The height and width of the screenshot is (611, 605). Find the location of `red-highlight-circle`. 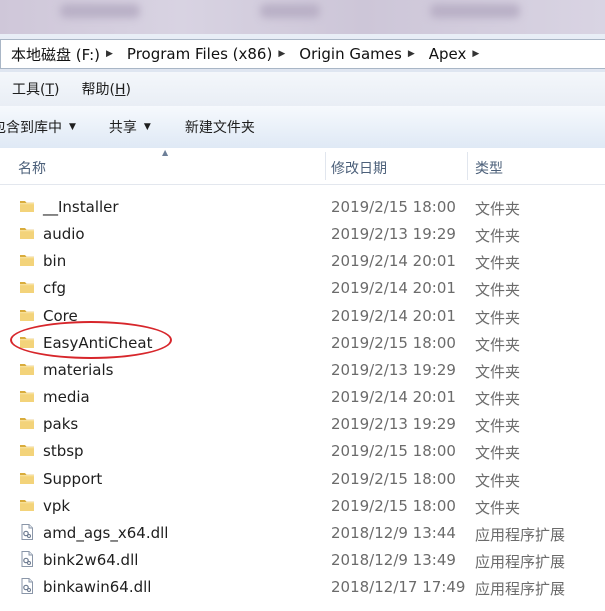

red-highlight-circle is located at coordinates (91, 340).